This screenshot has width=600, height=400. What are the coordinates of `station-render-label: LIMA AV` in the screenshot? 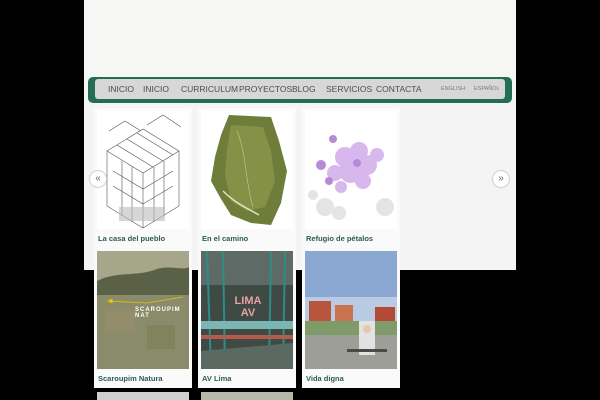 It's located at (248, 307).